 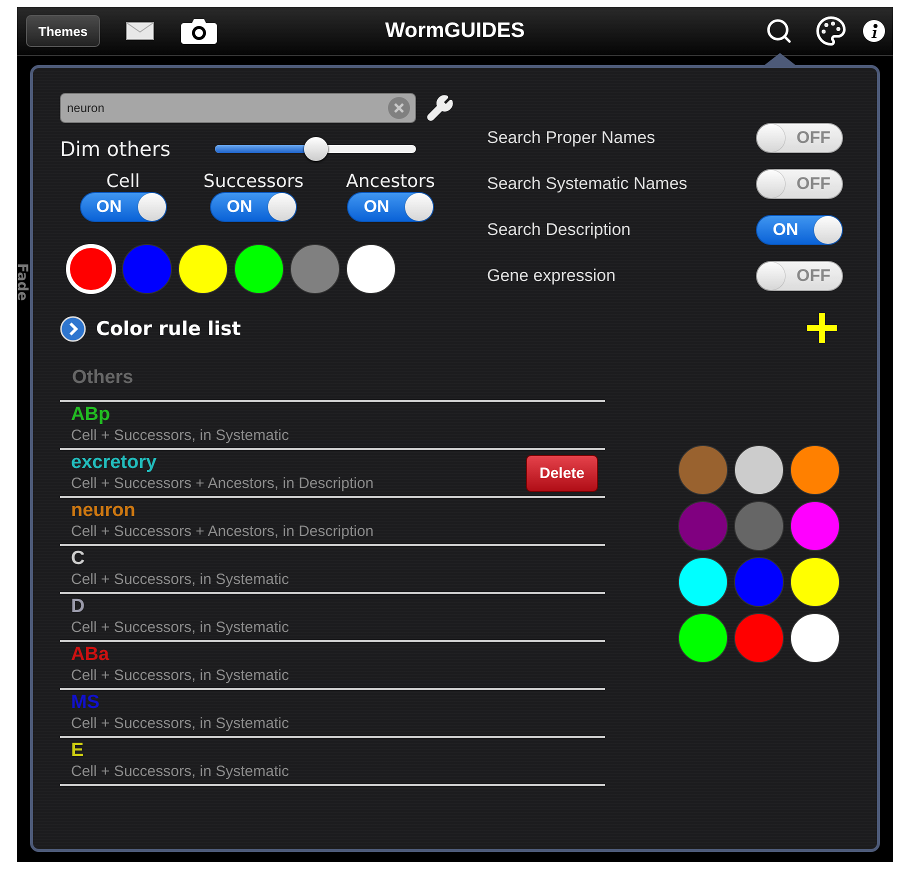 I want to click on add-icon, so click(x=822, y=328).